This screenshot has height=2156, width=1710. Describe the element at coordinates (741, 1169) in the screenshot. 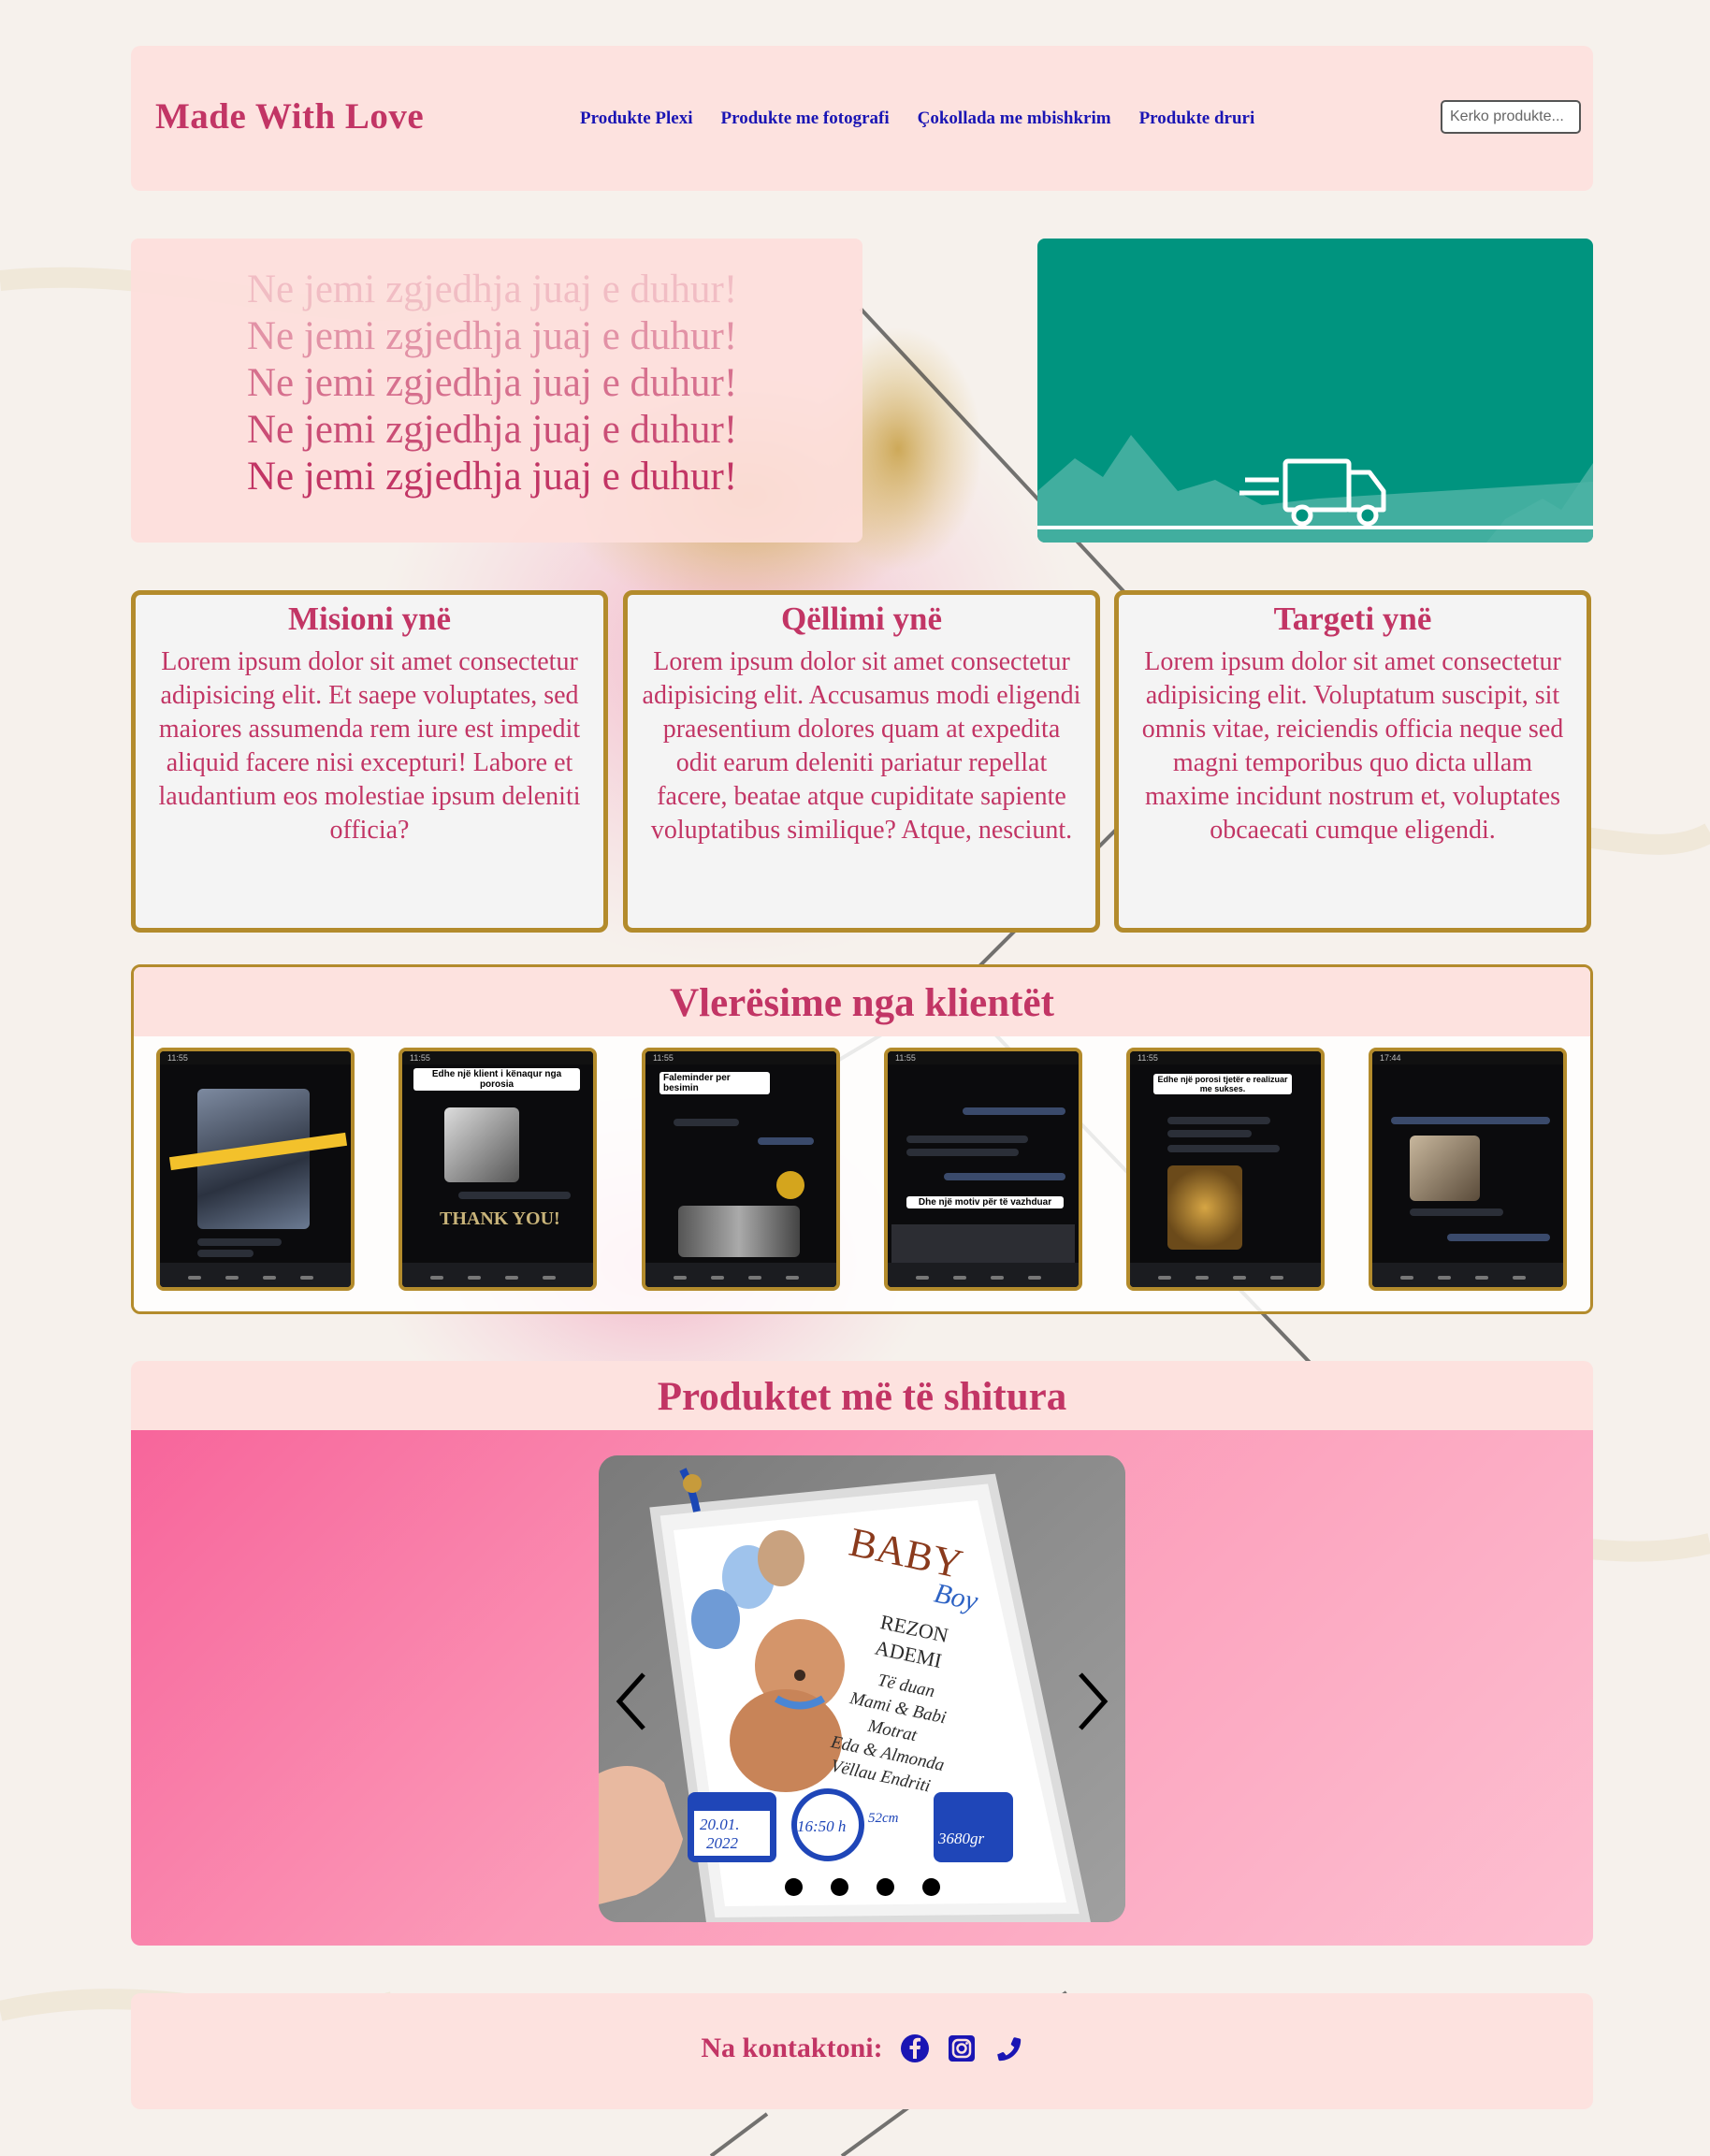

I see `review-screenshot: 11:55 Faleminder per besimin` at that location.